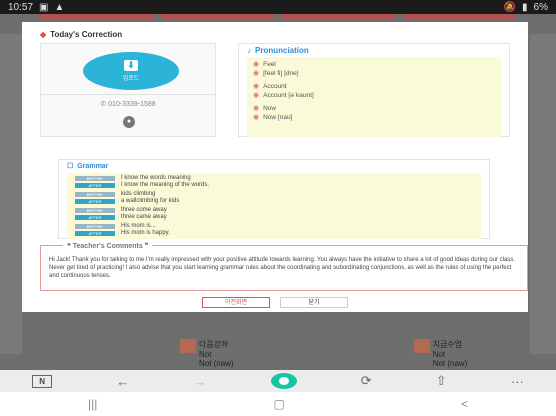  I want to click on forward-arrow-icon: →, so click(199, 381).